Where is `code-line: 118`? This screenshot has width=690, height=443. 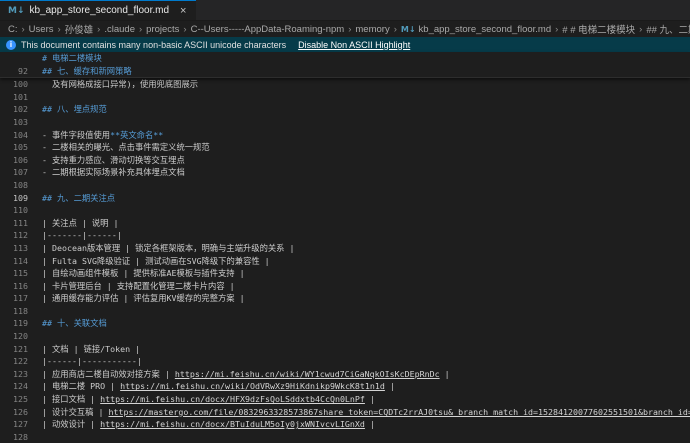
code-line: 118 is located at coordinates (345, 311).